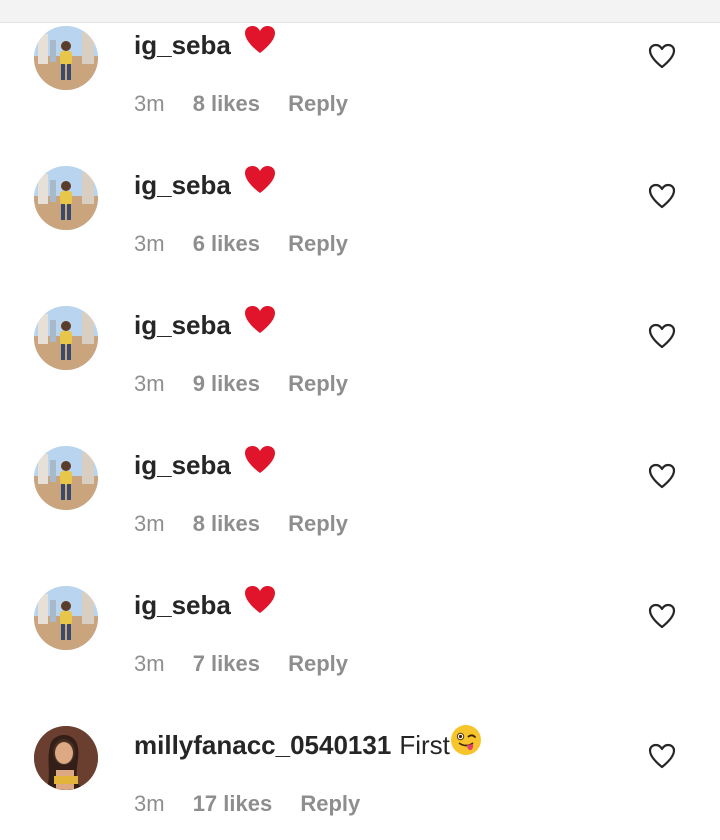 This screenshot has width=720, height=840. I want to click on comment-meta: 3m 6 likes Reply, so click(241, 244).